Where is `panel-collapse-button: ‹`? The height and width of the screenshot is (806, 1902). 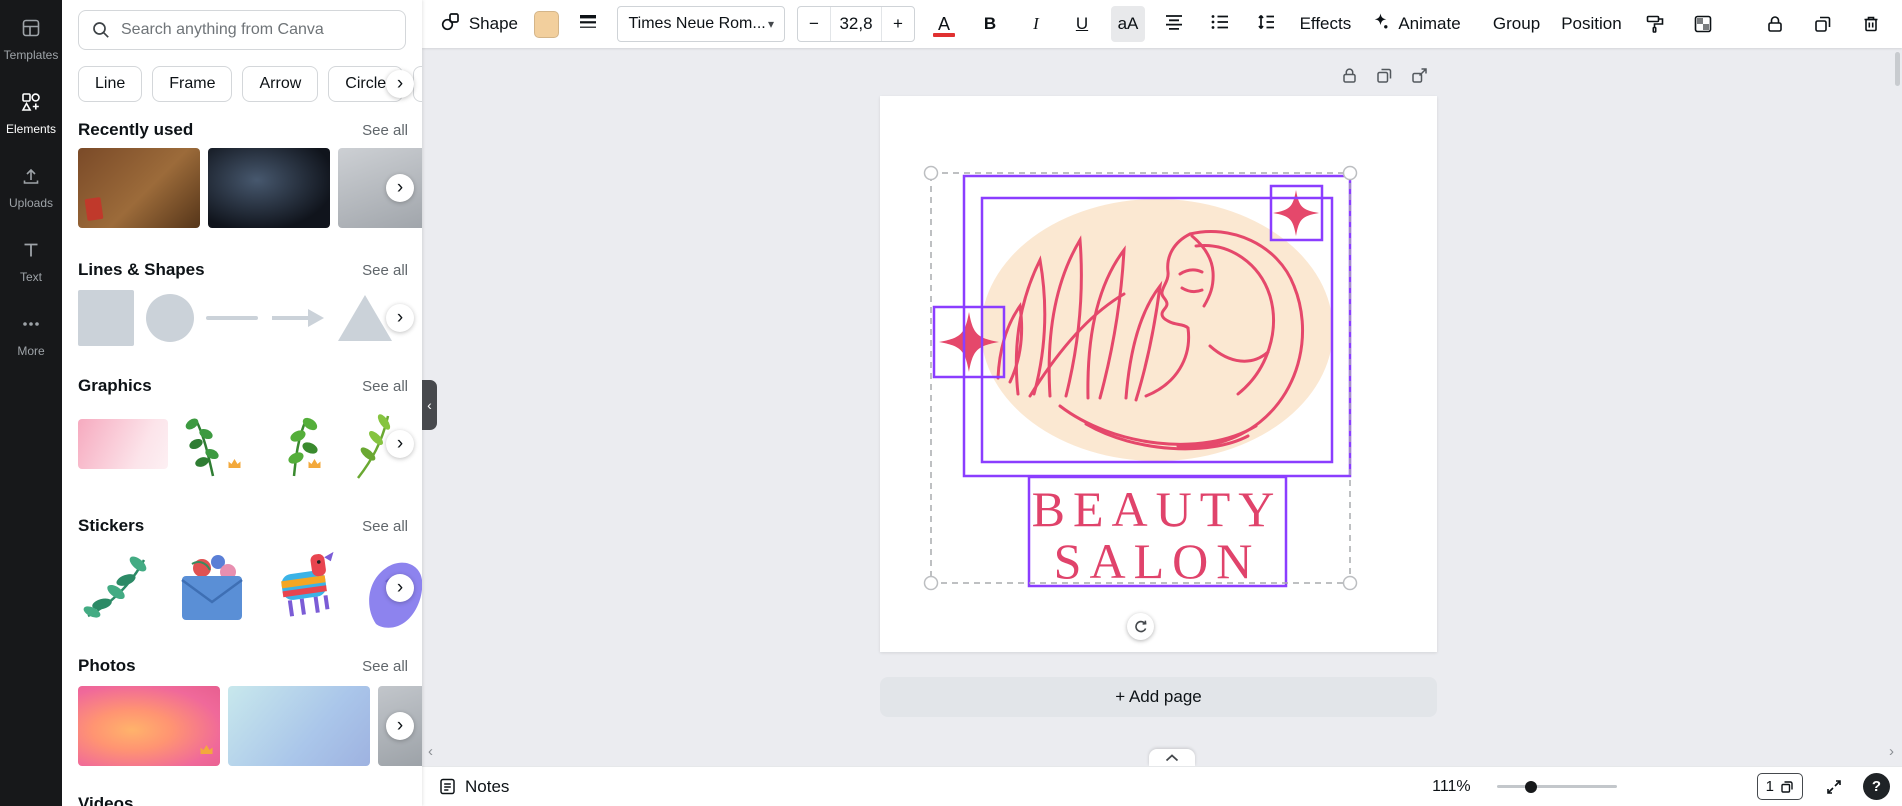
panel-collapse-button: ‹ is located at coordinates (429, 405).